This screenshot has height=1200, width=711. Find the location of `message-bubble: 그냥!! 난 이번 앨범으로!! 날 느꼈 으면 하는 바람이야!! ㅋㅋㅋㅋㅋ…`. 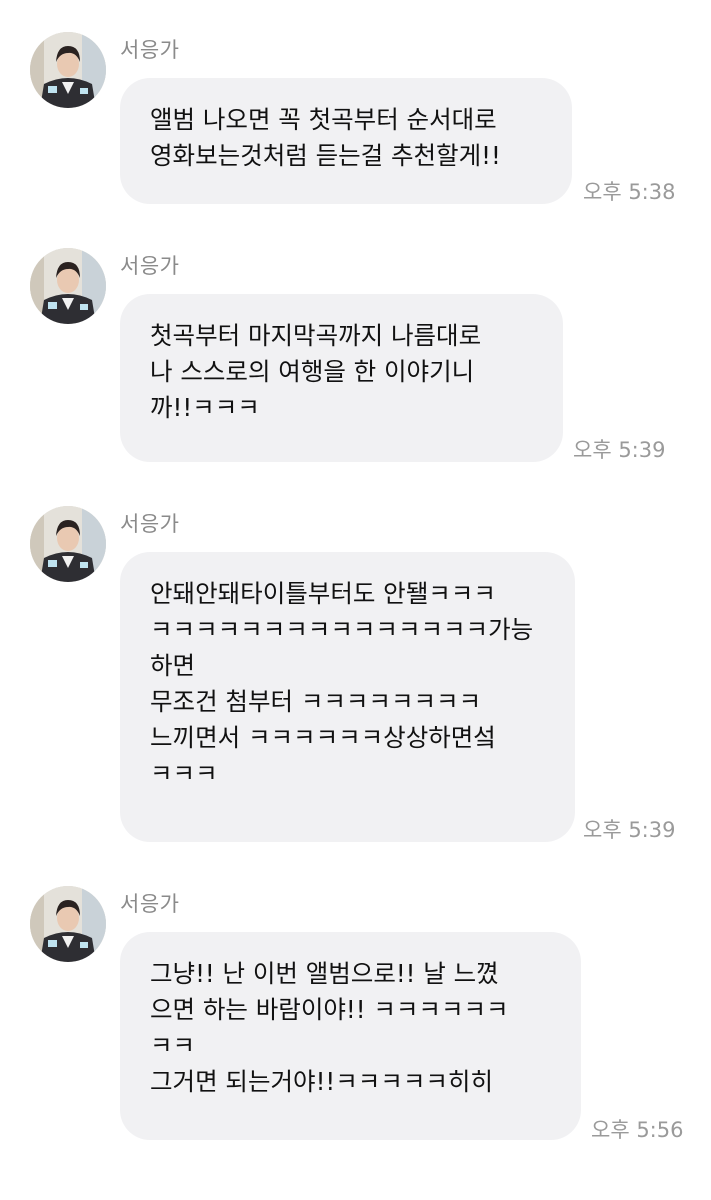

message-bubble: 그냥!! 난 이번 앨범으로!! 날 느꼈 으면 하는 바람이야!! ㅋㅋㅋㅋㅋ… is located at coordinates (350, 1036).